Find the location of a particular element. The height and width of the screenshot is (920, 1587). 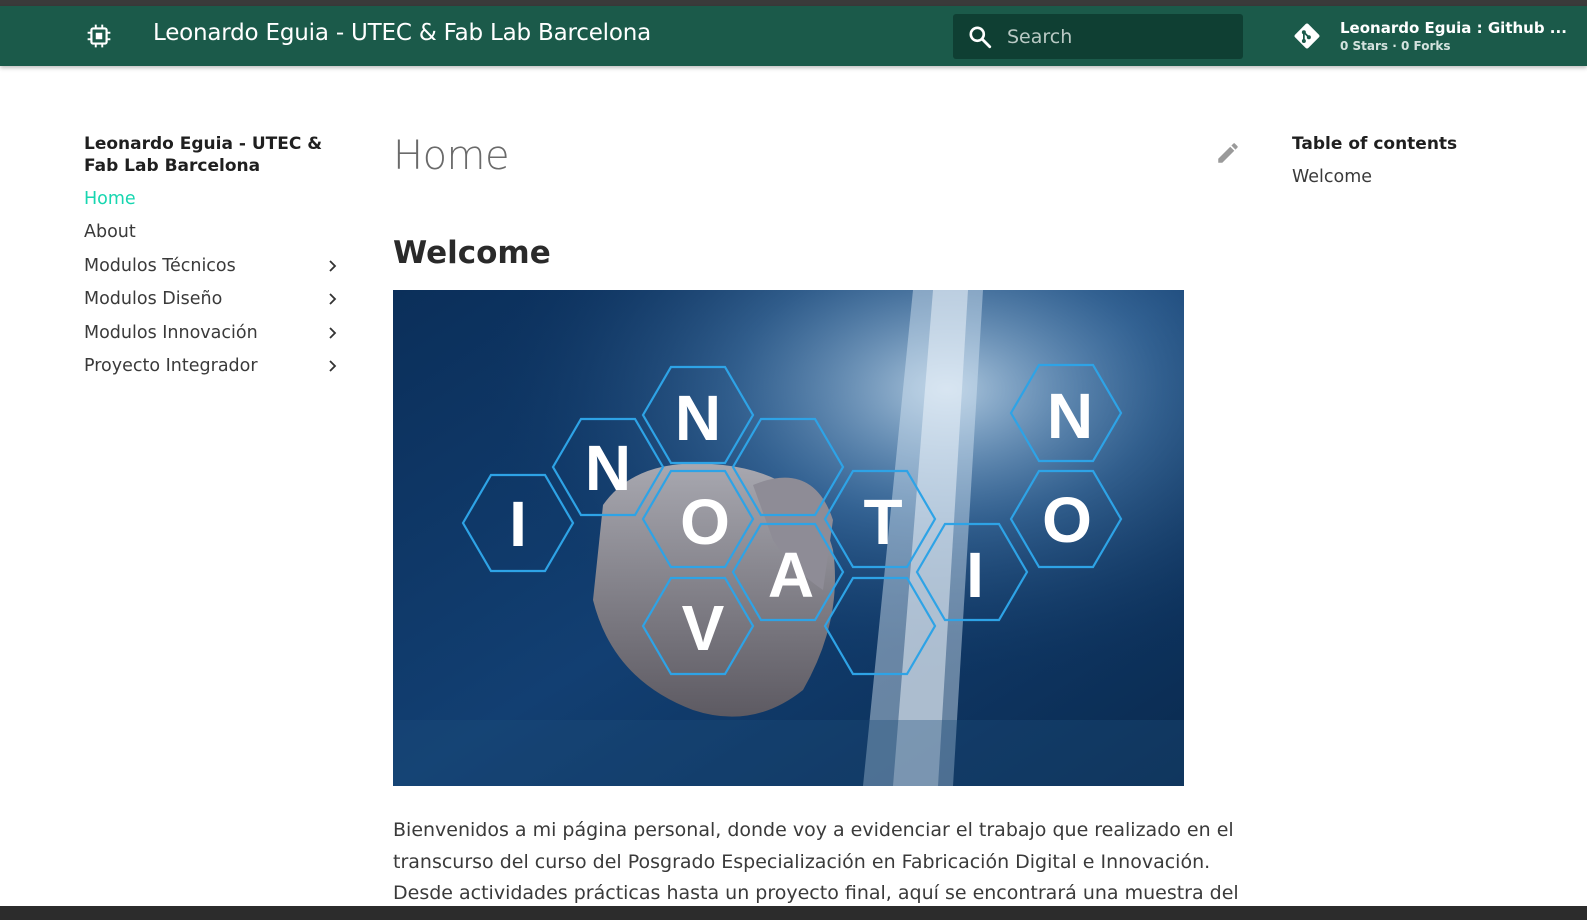

nav-item-modulos-innovacion: Modulos Innovación is located at coordinates (214, 338).